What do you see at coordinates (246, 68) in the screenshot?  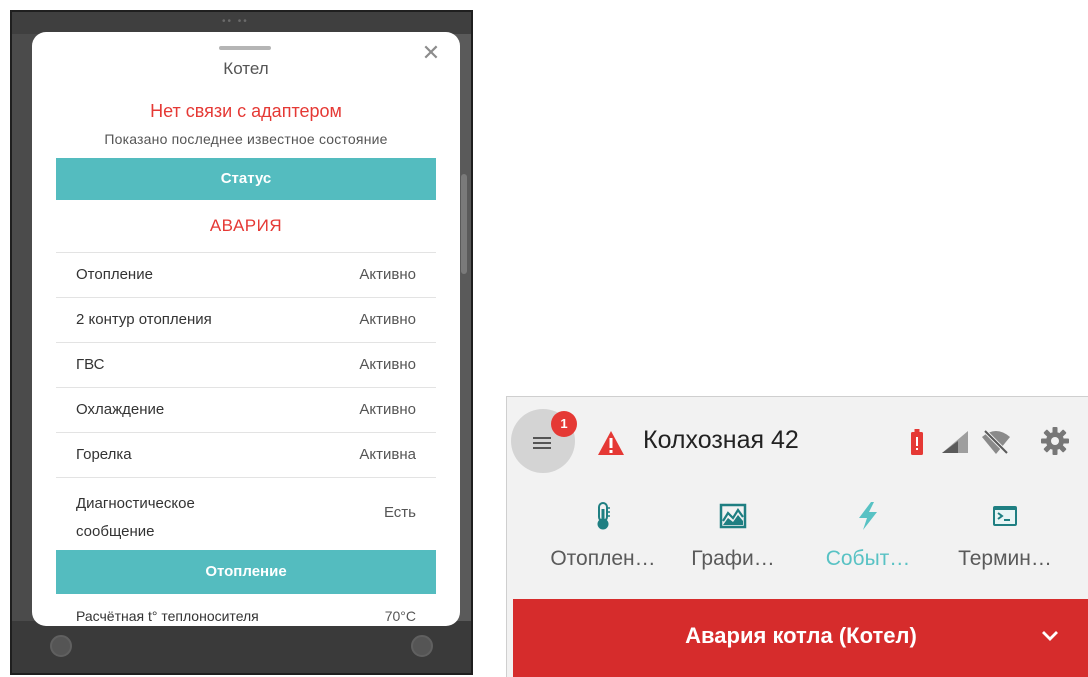 I see `modal-title: Котел` at bounding box center [246, 68].